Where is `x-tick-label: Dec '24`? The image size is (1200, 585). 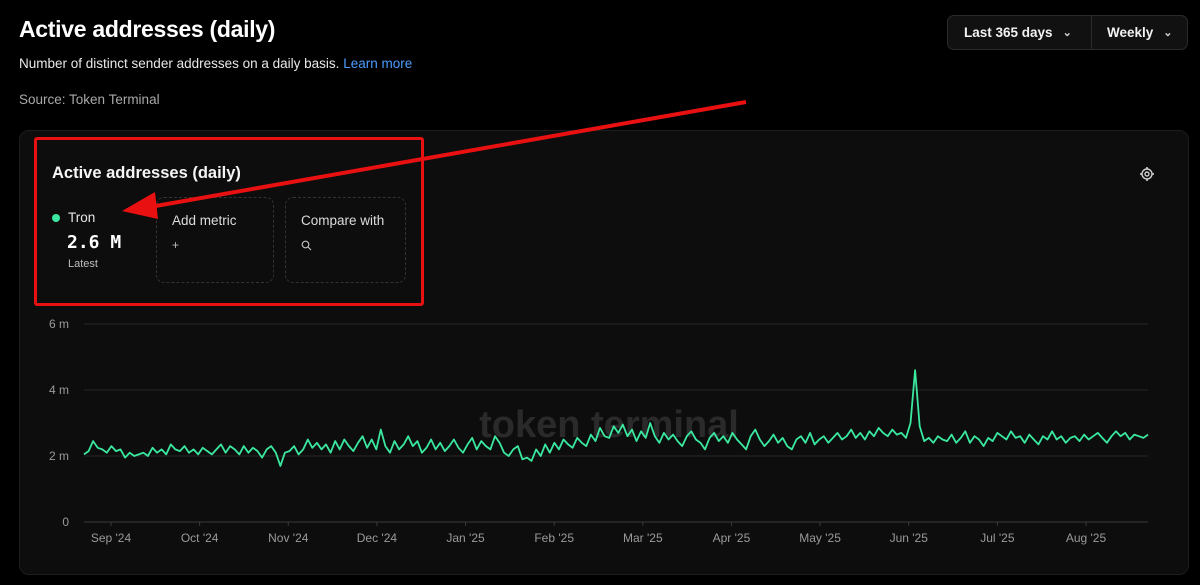
x-tick-label: Dec '24 is located at coordinates (377, 538).